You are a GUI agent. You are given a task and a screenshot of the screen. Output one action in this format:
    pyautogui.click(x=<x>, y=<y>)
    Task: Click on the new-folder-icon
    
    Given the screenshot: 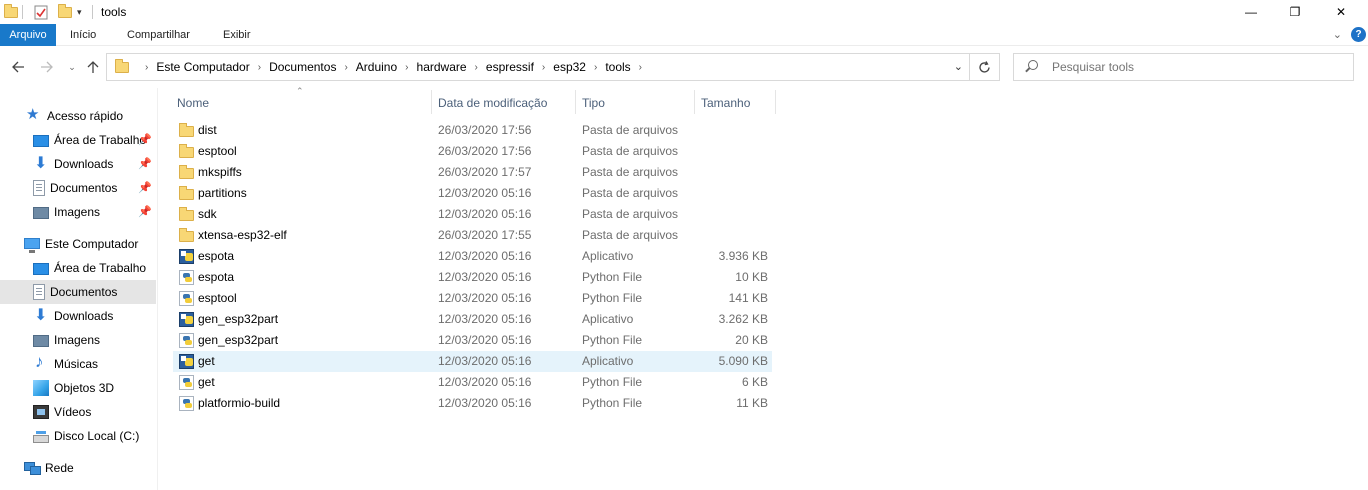 What is the action you would take?
    pyautogui.click(x=65, y=11)
    